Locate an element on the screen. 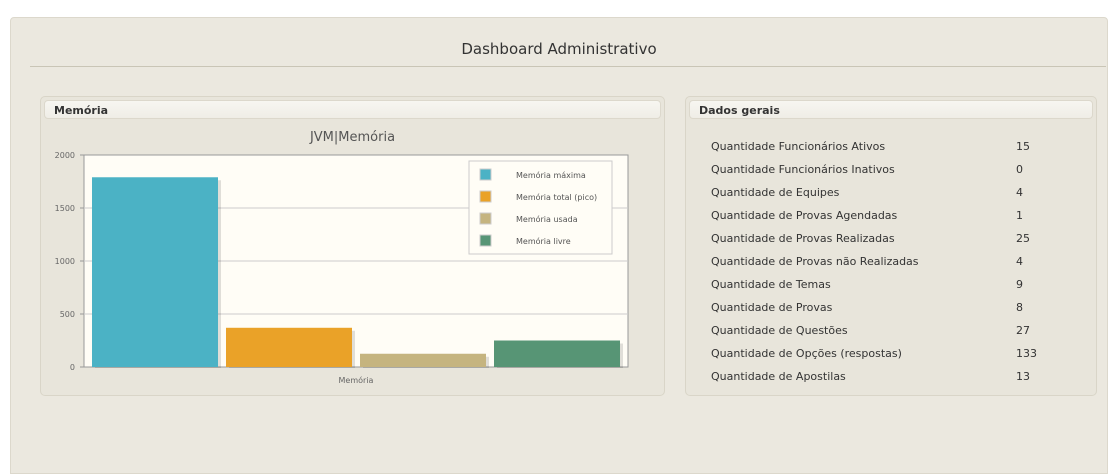 The image size is (1111, 474). table-row: Quantidade de Questões 27 is located at coordinates (893, 330).